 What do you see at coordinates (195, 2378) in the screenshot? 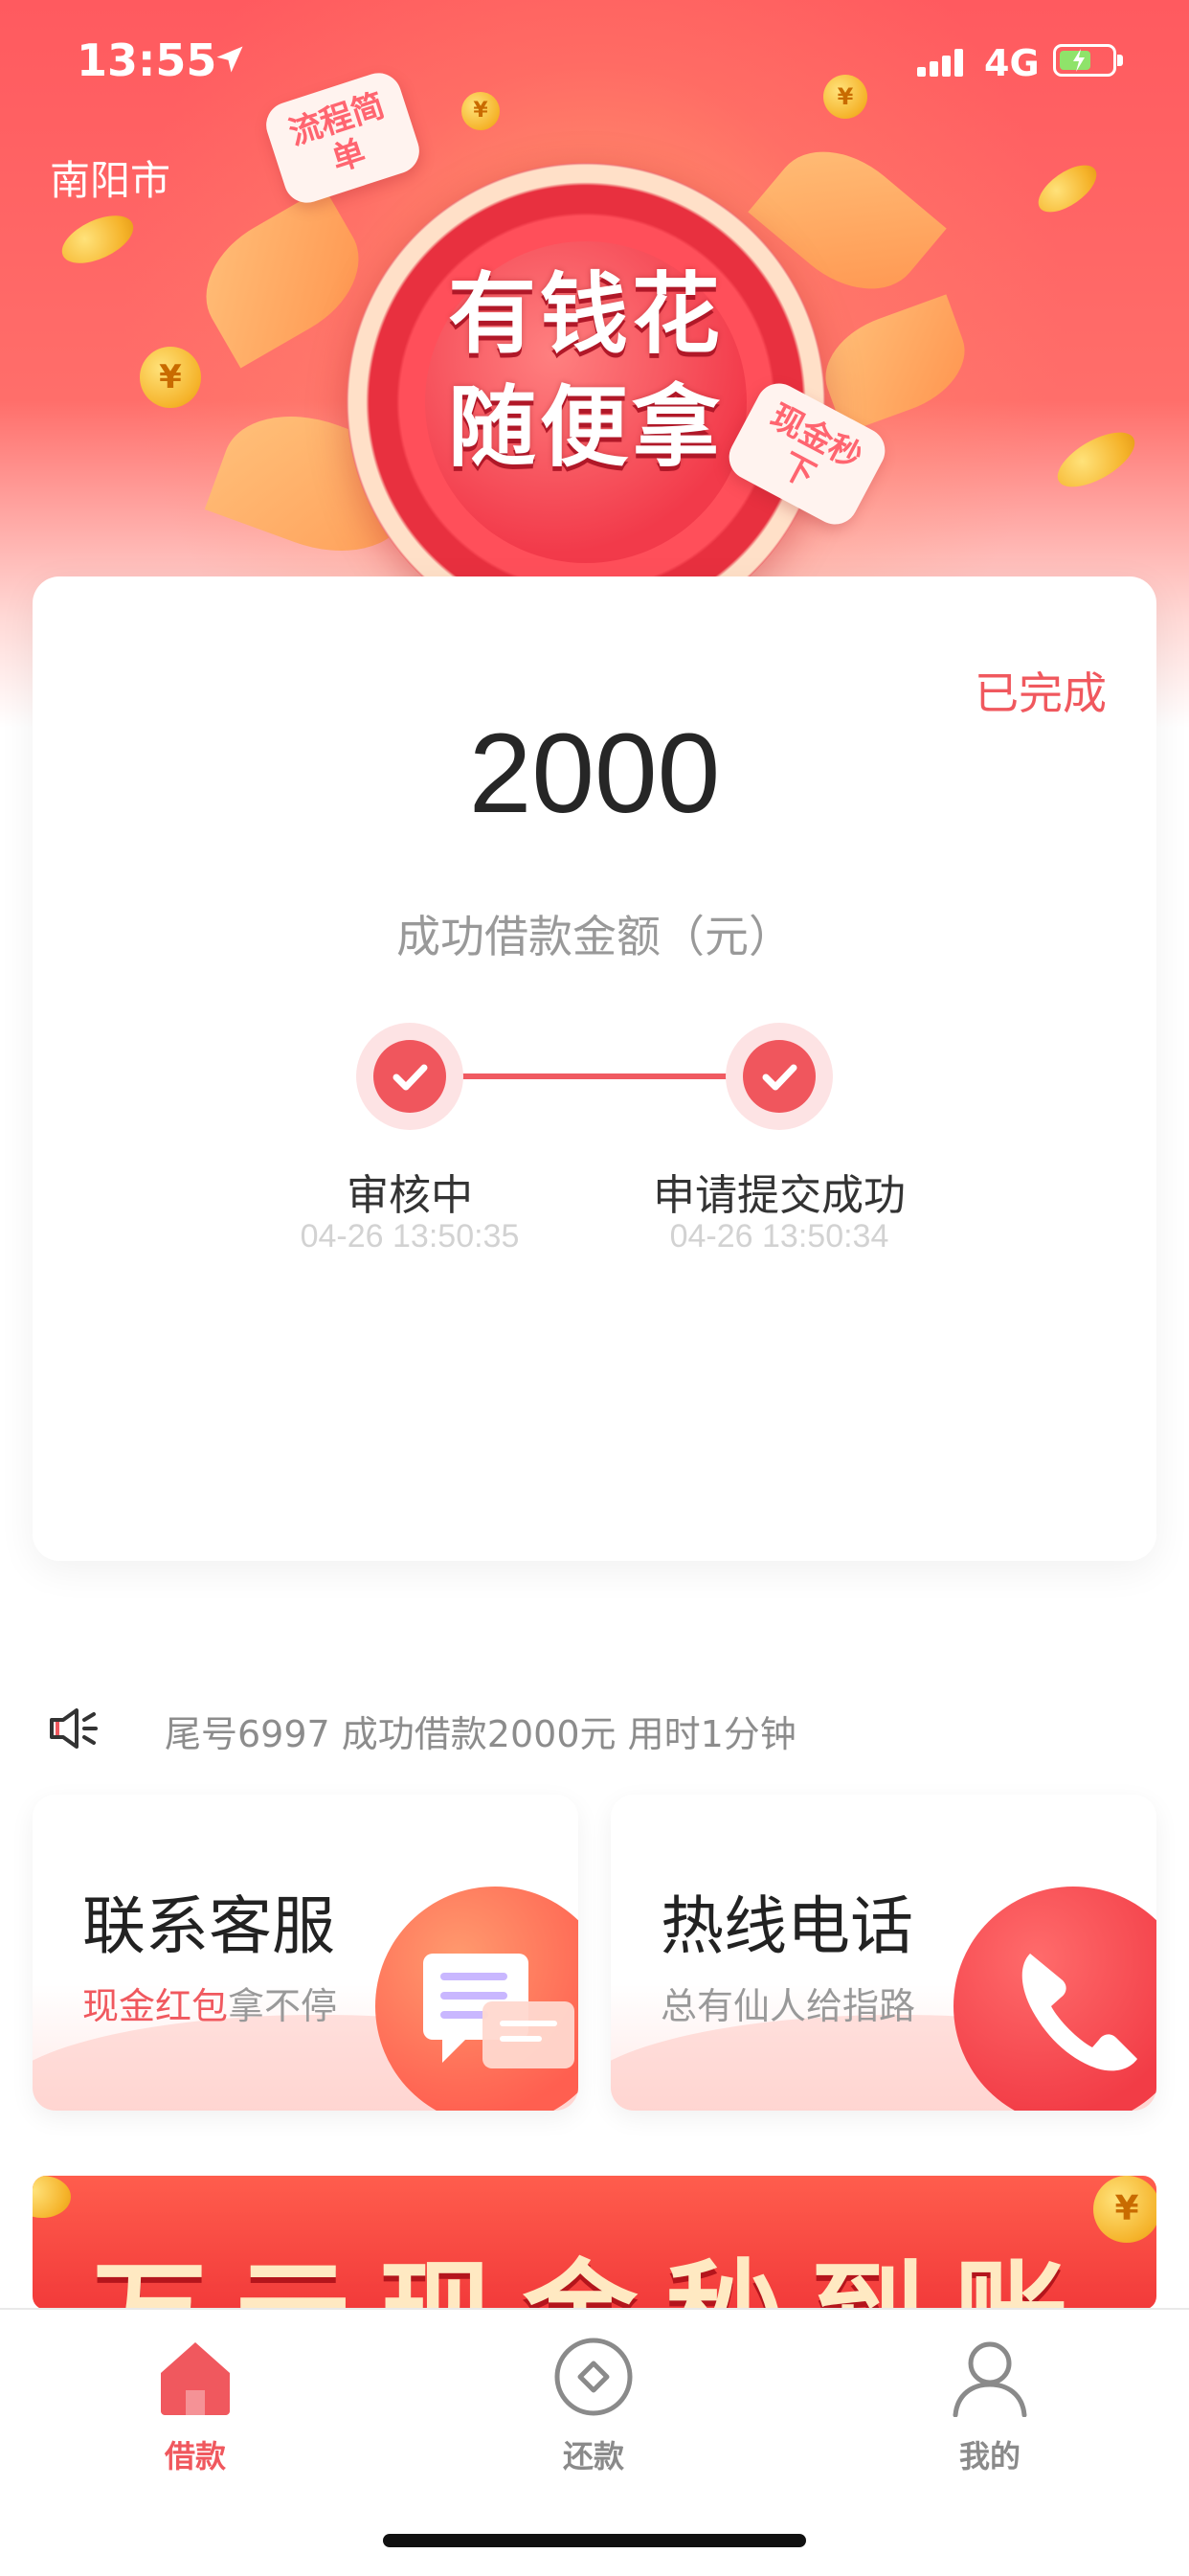
I see `home-icon` at bounding box center [195, 2378].